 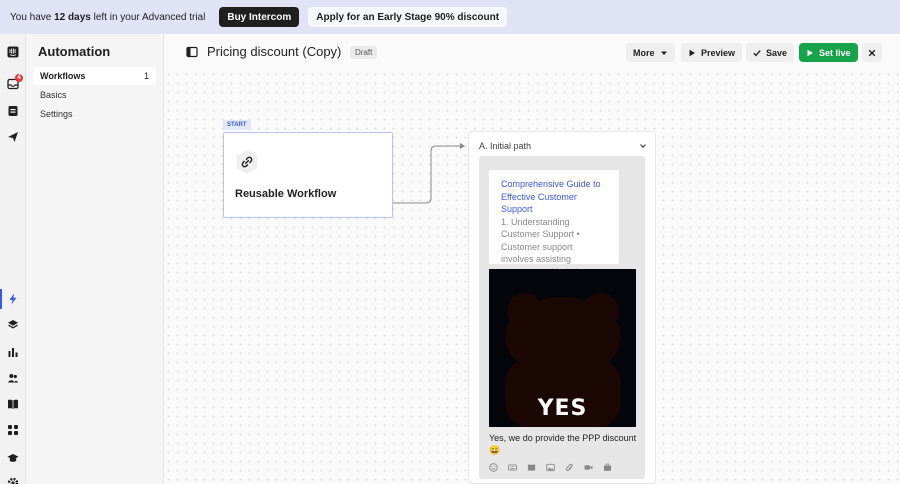 I want to click on sidebar-item-basics: Basics, so click(x=94, y=95).